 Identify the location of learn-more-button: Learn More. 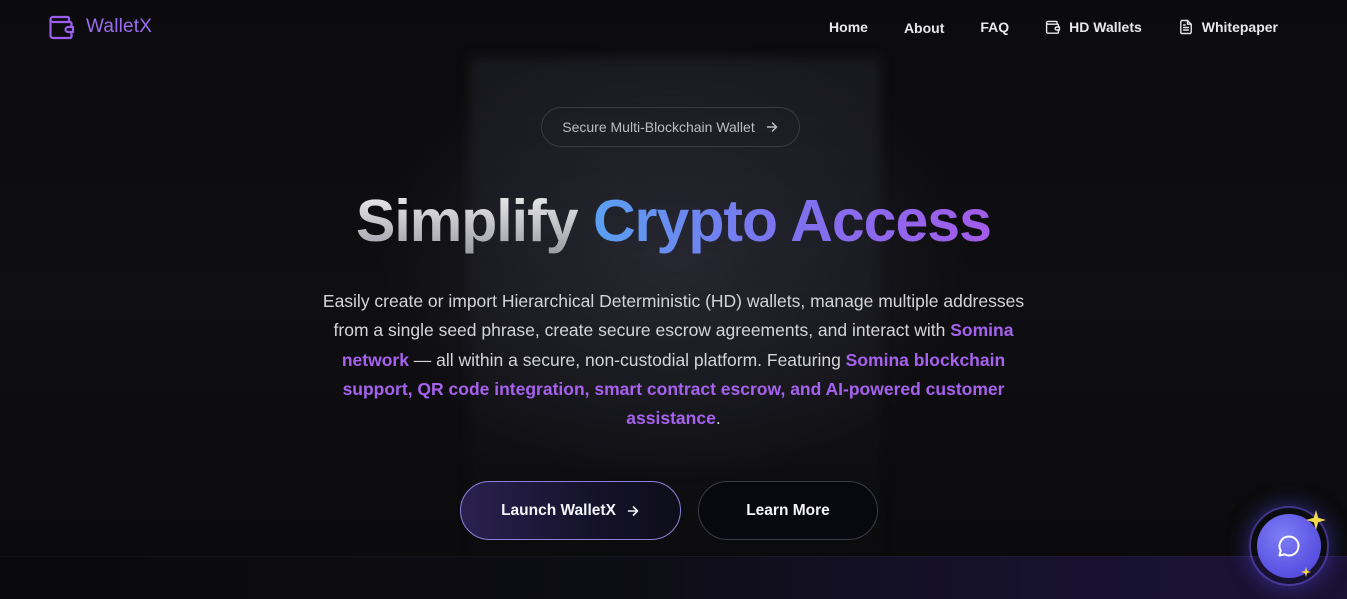
(788, 510).